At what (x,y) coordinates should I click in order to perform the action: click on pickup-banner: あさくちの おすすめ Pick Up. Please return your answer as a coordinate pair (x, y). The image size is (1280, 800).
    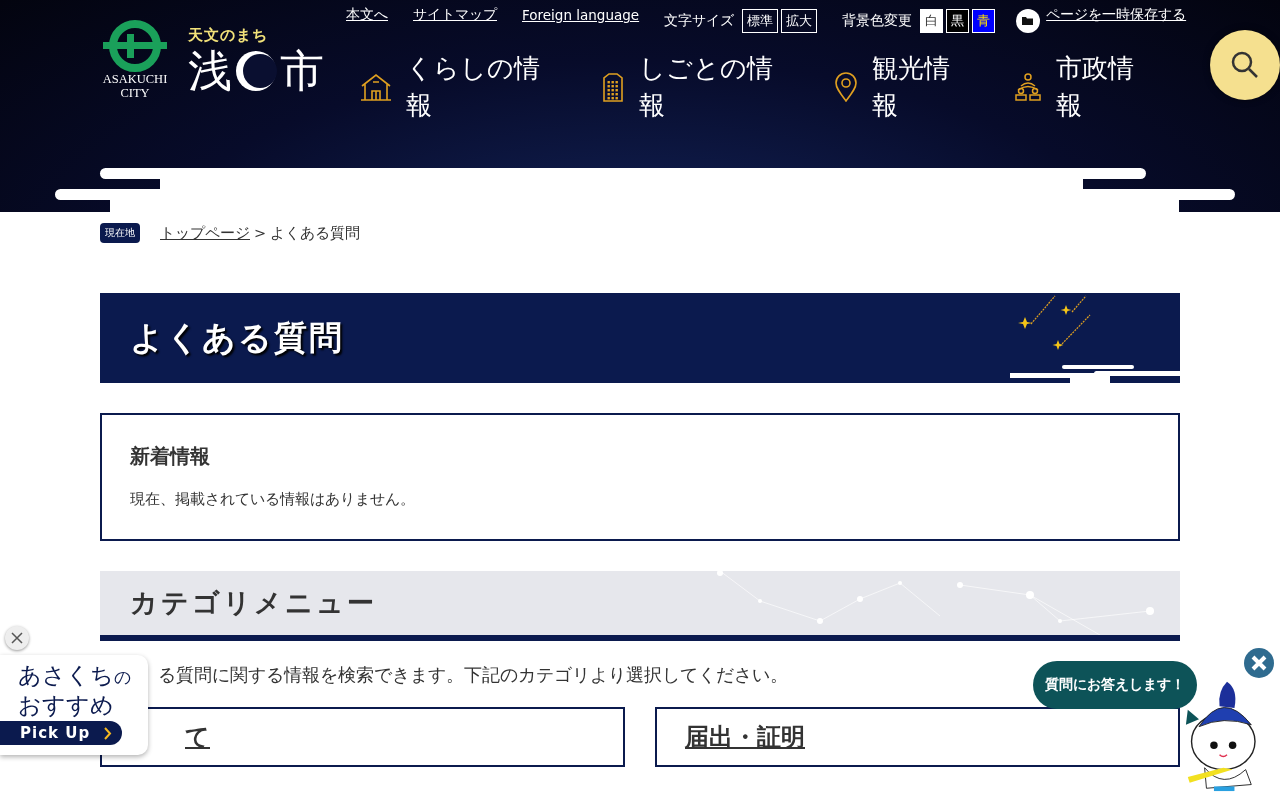
    Looking at the image, I should click on (74, 705).